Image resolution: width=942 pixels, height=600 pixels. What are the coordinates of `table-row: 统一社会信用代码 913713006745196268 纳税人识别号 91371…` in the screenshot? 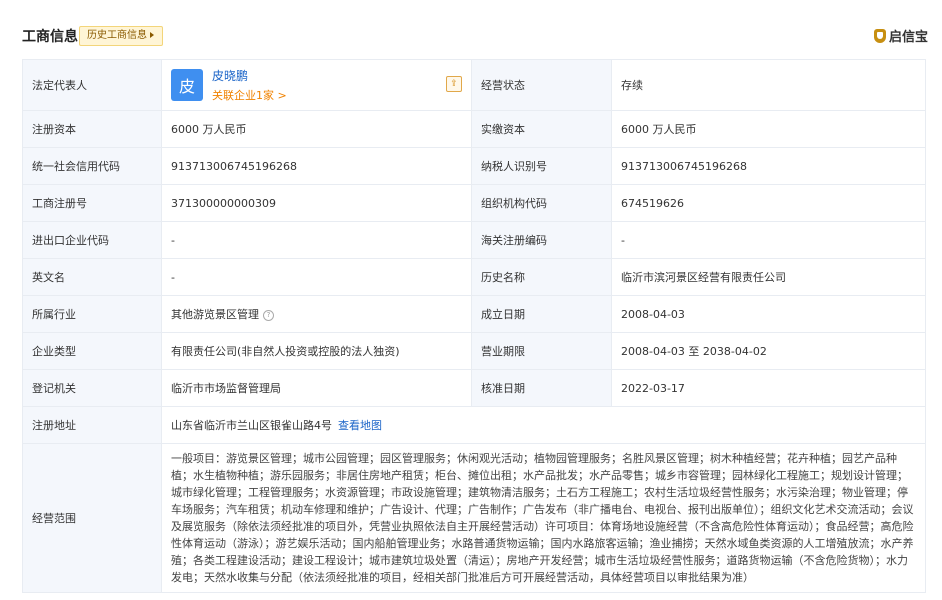 It's located at (474, 166).